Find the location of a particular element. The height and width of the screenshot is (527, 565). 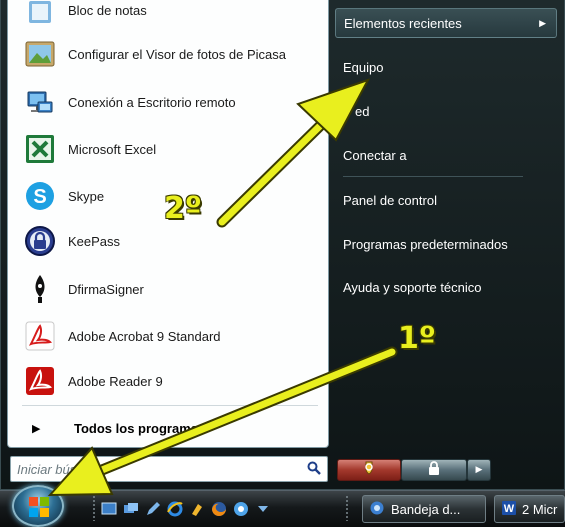

svg-text: S is located at coordinates (39, 197).